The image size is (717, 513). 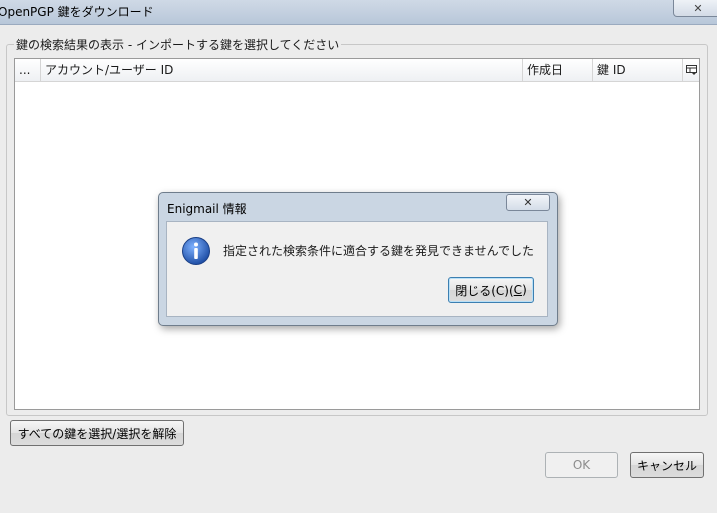 What do you see at coordinates (667, 465) in the screenshot?
I see `cancel-button: キャンセル` at bounding box center [667, 465].